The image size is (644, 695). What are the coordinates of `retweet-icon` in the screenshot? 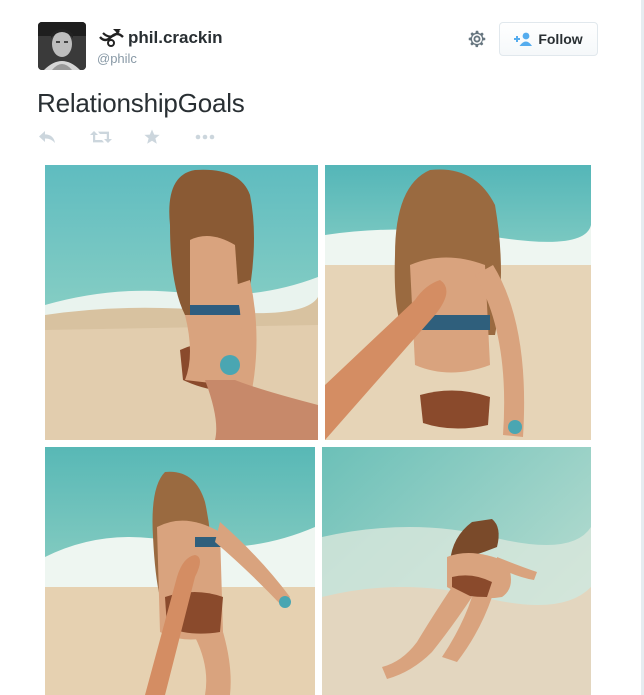 It's located at (101, 137).